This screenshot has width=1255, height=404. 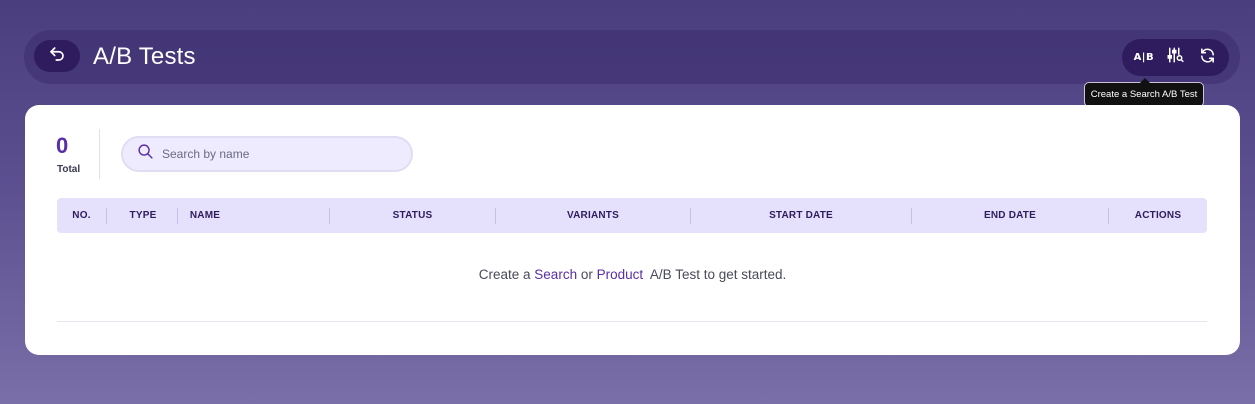 I want to click on search-icon, so click(x=145, y=154).